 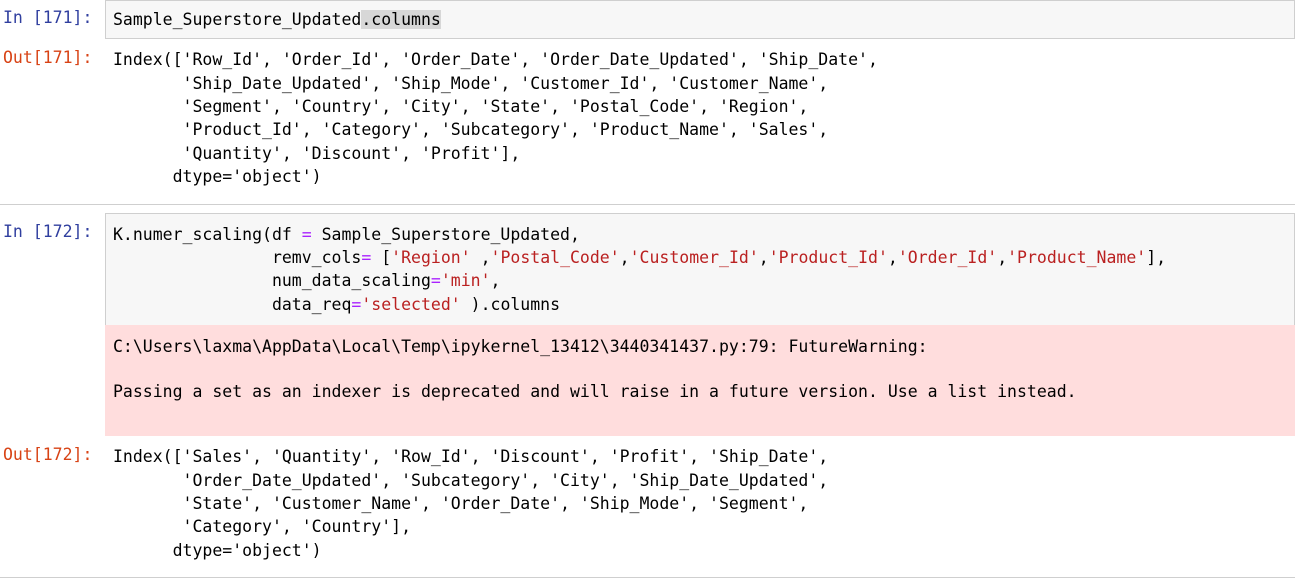 I want to click on string-token: 'Product_Name', so click(x=1077, y=257).